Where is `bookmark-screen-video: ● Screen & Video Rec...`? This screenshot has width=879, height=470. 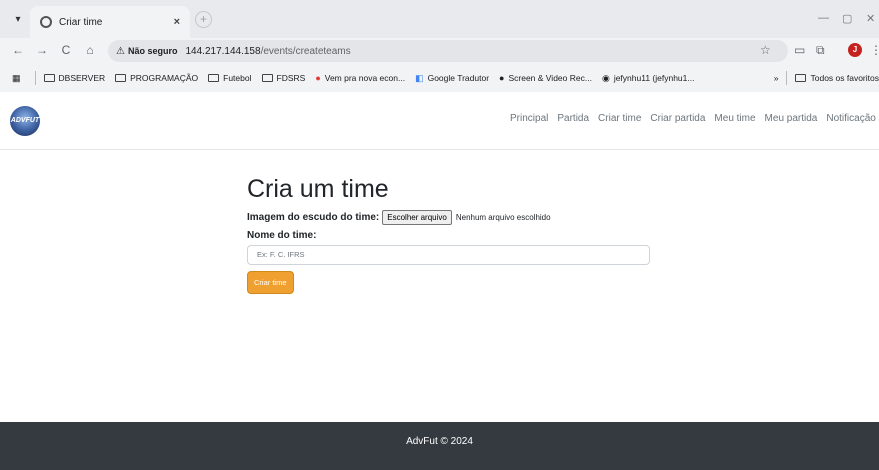 bookmark-screen-video: ● Screen & Video Rec... is located at coordinates (545, 78).